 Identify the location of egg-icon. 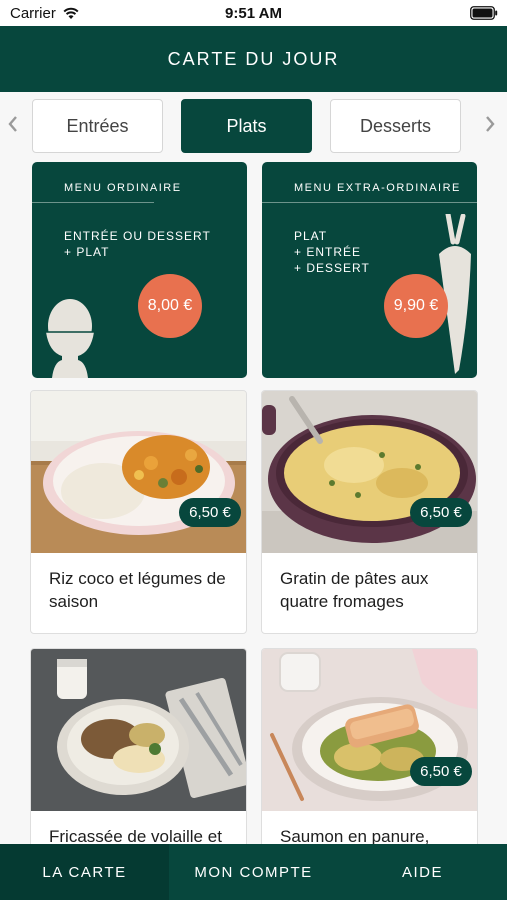
(70, 338).